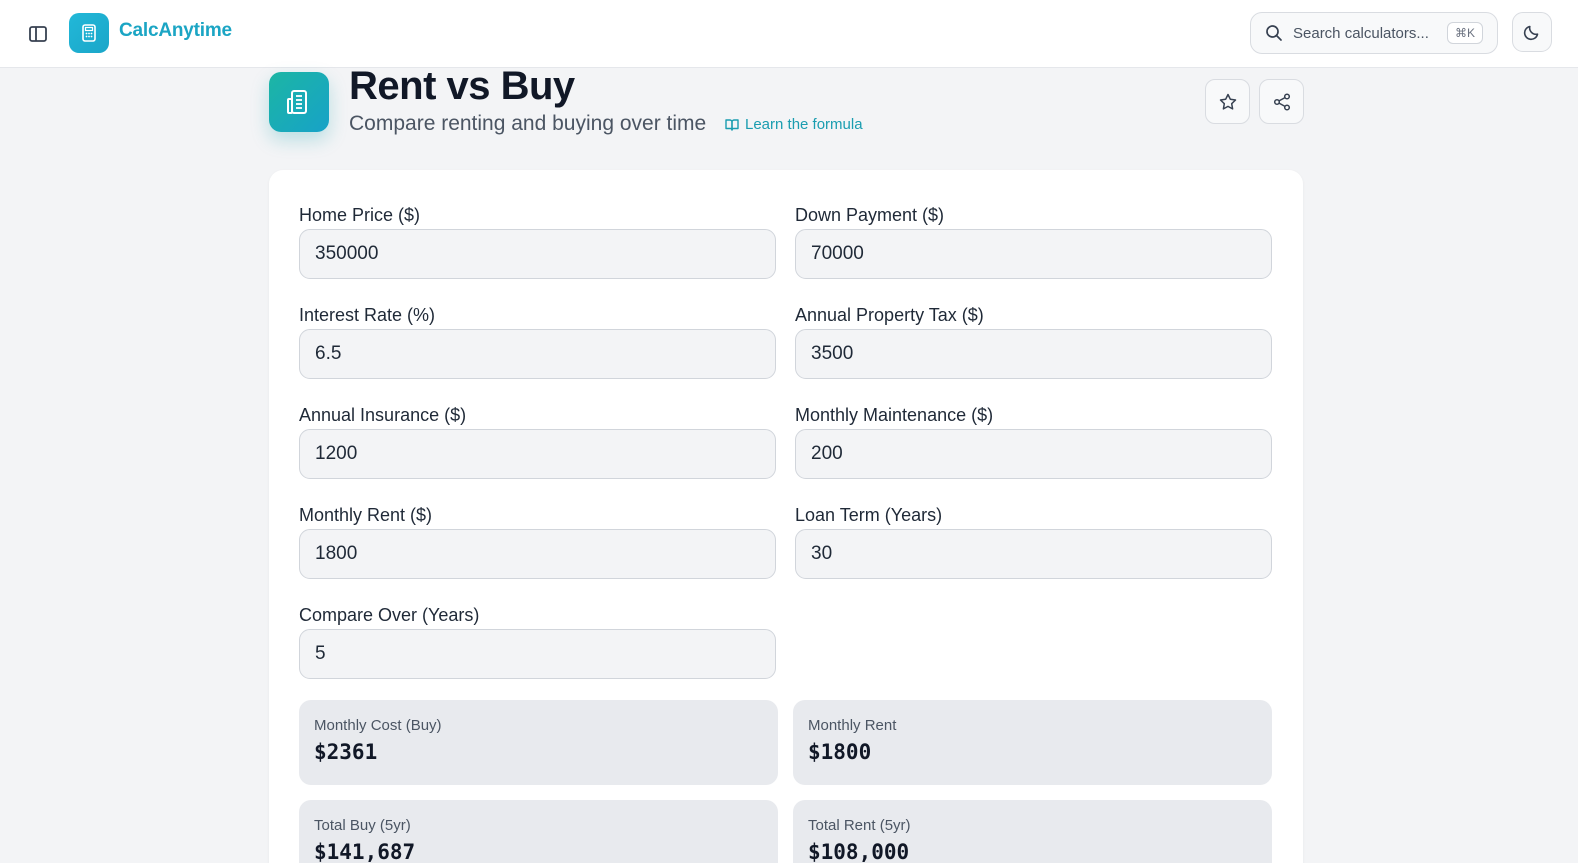 Image resolution: width=1578 pixels, height=863 pixels. What do you see at coordinates (538, 831) in the screenshot?
I see `result-total-buy: Total Buy (5yr) $141,687` at bounding box center [538, 831].